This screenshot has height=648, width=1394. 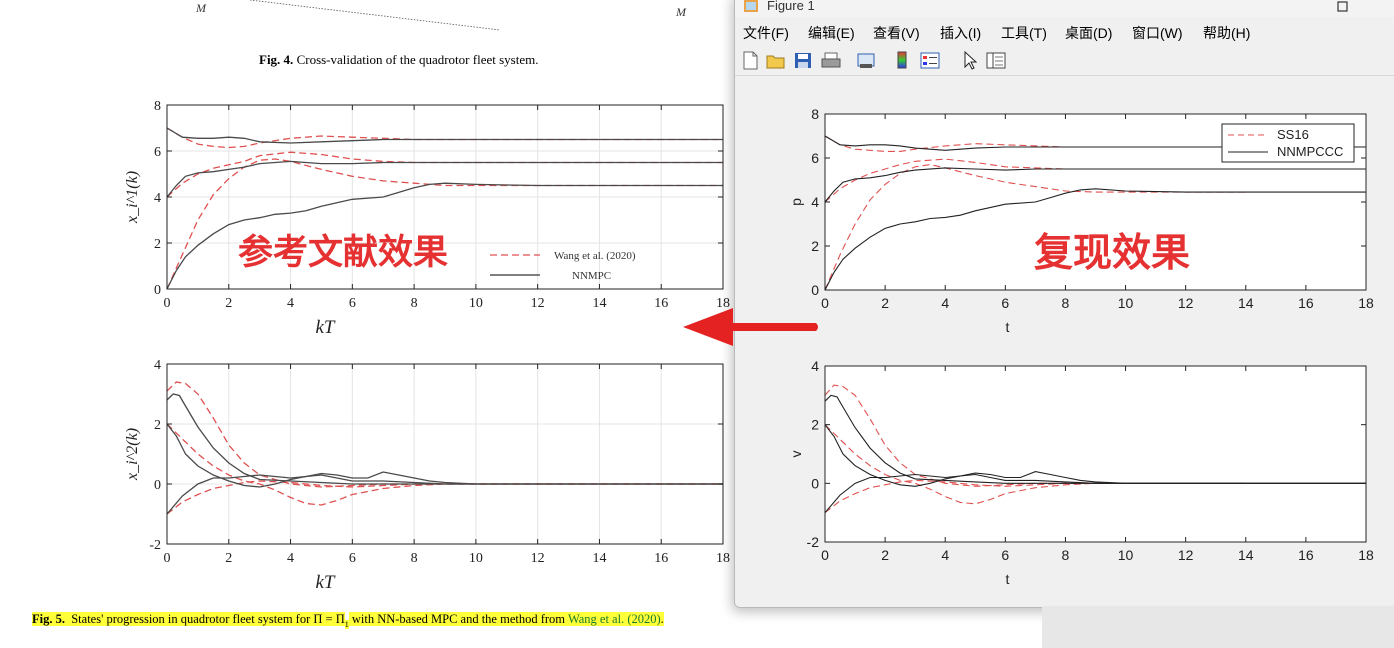 What do you see at coordinates (1310, 151) in the screenshot?
I see `legend-label-solid: NNMPCCC` at bounding box center [1310, 151].